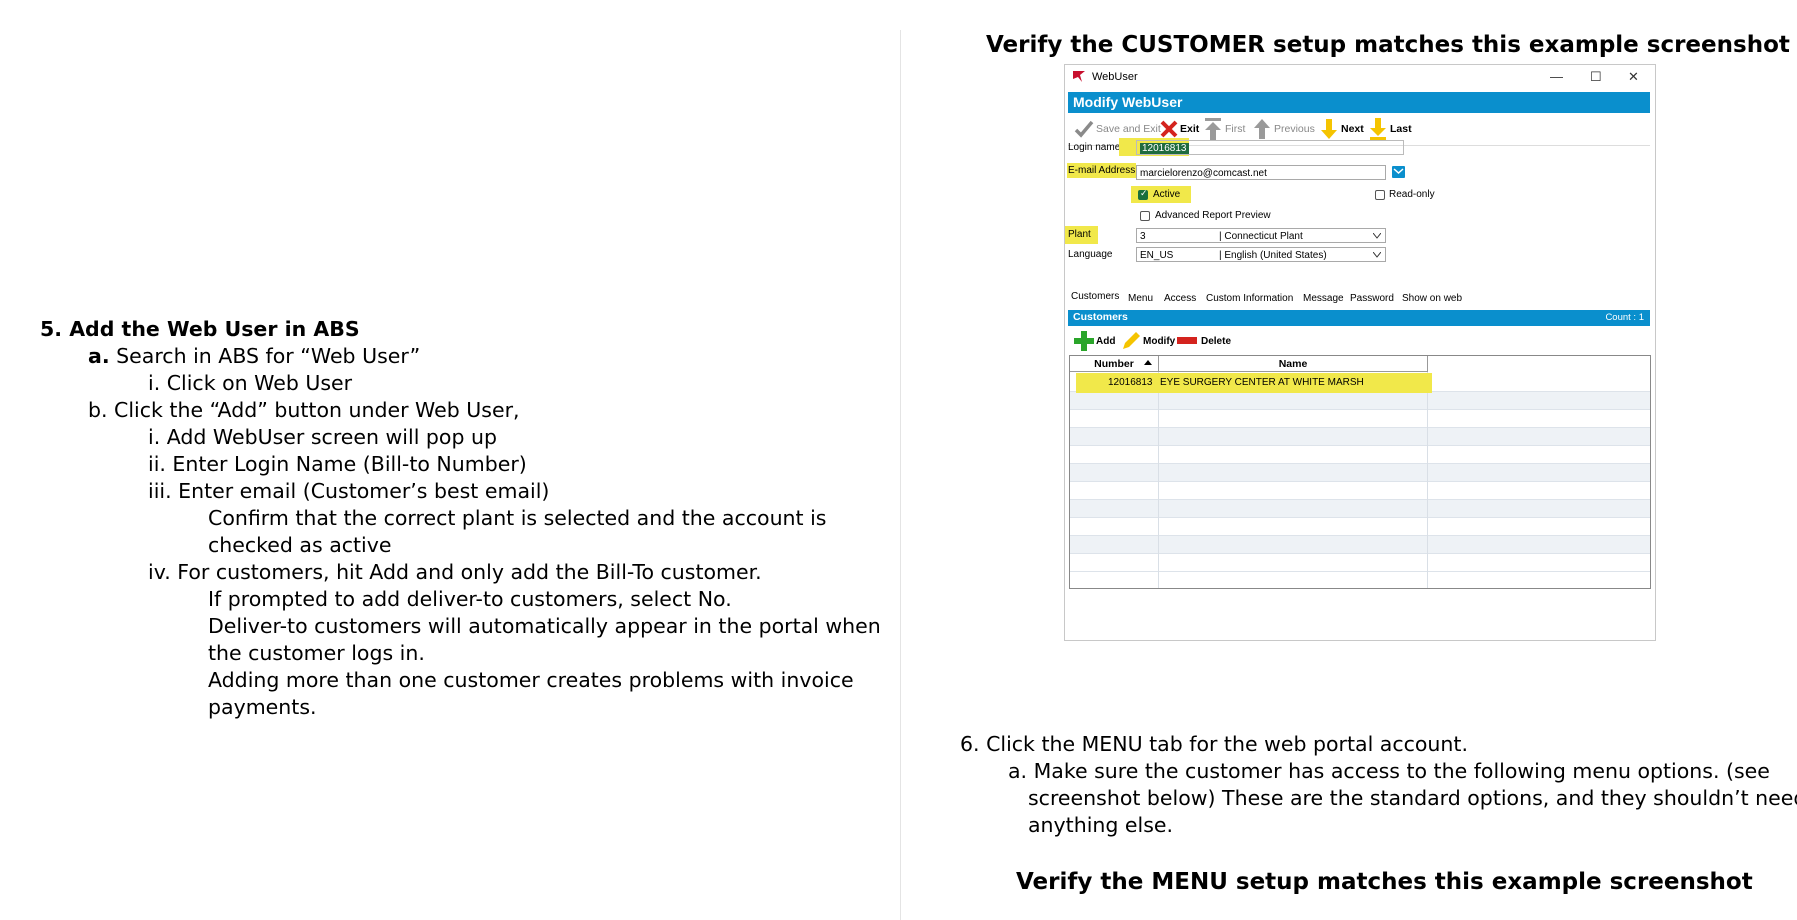 Image resolution: width=1797 pixels, height=920 pixels. Describe the element at coordinates (1398, 172) in the screenshot. I see `email-send-icon` at that location.